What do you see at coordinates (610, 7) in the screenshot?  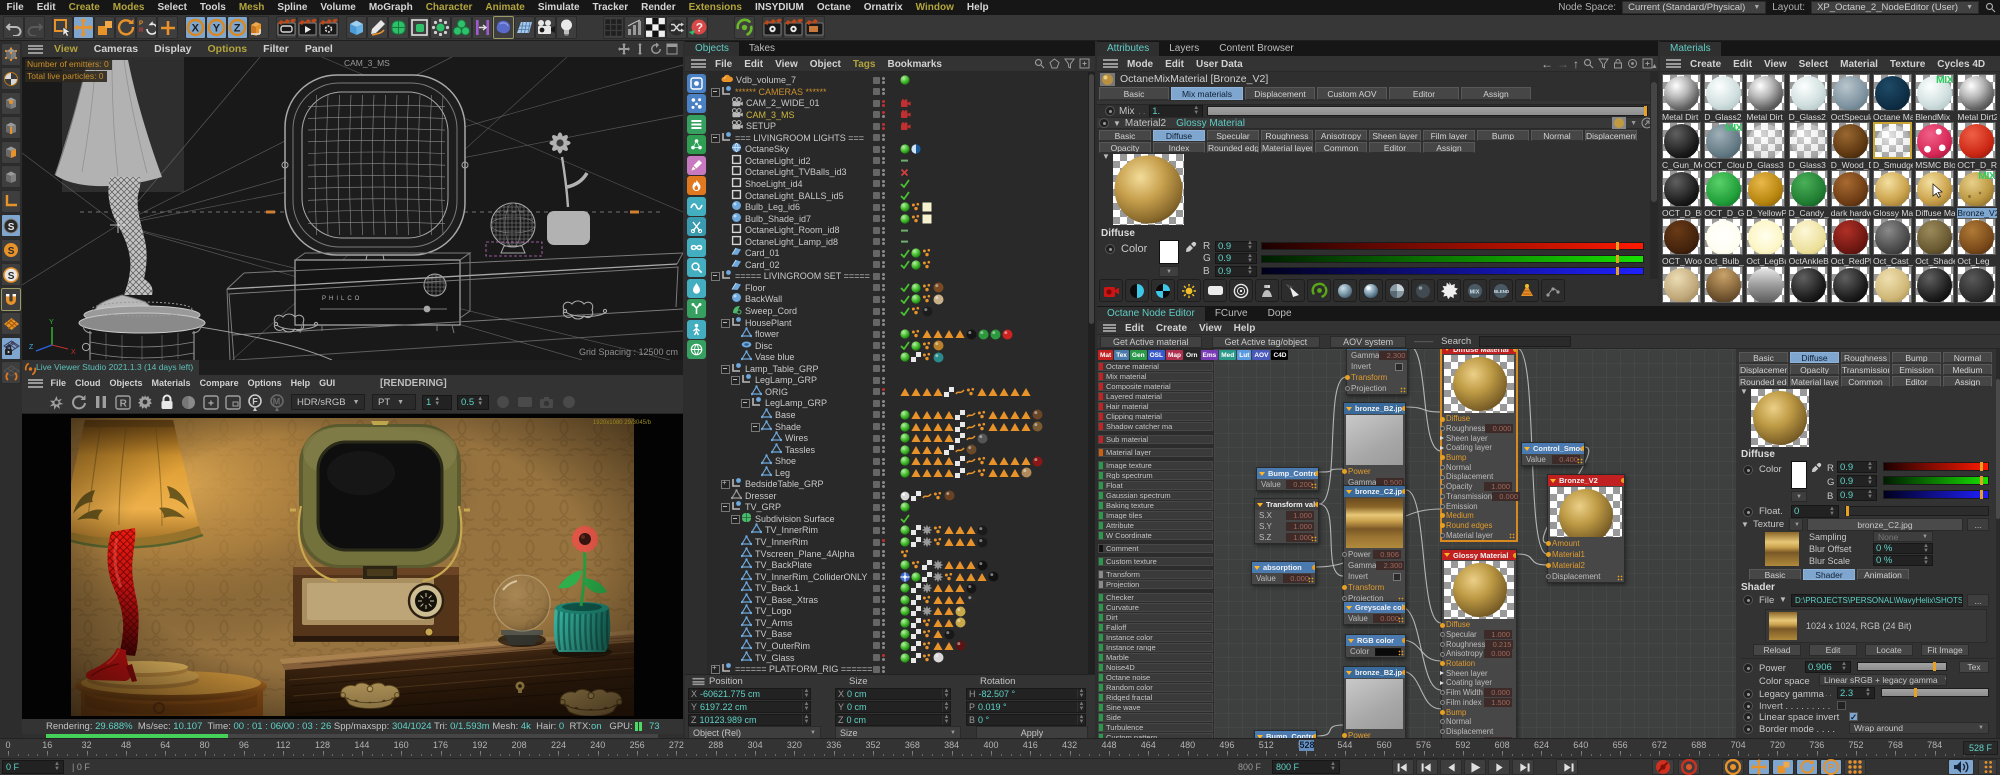 I see `menu-tracker: Tracker` at bounding box center [610, 7].